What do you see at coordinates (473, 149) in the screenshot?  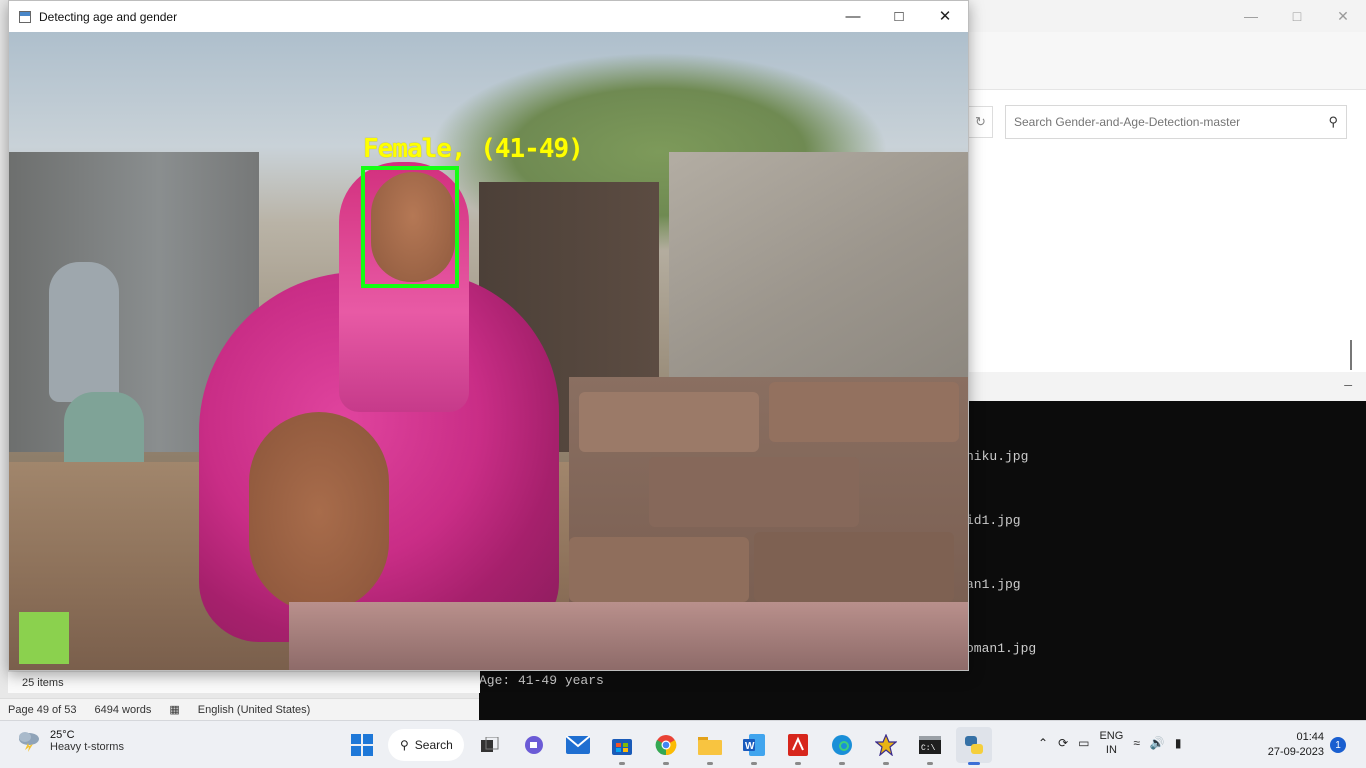 I see `detection-label: Female, (41-49)` at bounding box center [473, 149].